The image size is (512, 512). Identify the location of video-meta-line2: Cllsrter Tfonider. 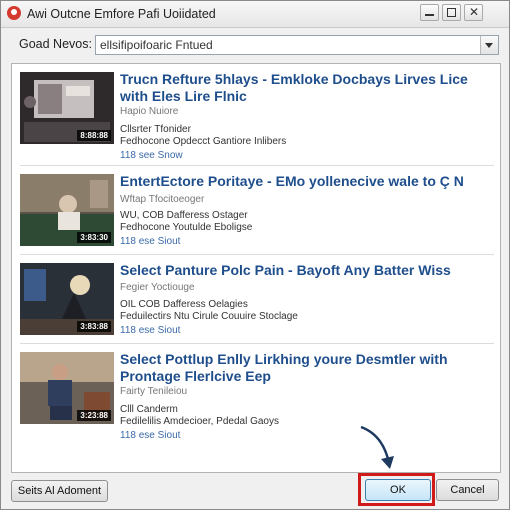
(155, 129).